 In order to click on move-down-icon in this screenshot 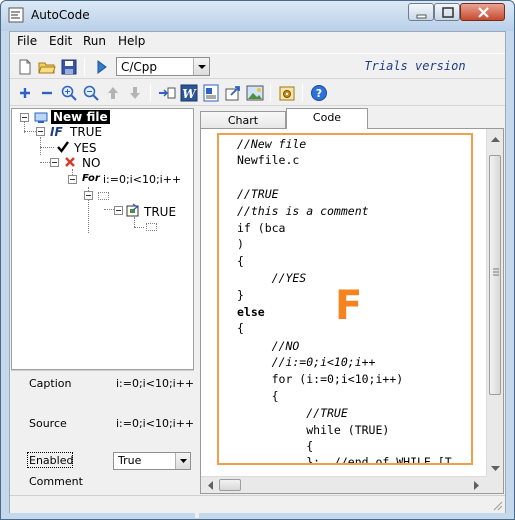, I will do `click(135, 93)`.